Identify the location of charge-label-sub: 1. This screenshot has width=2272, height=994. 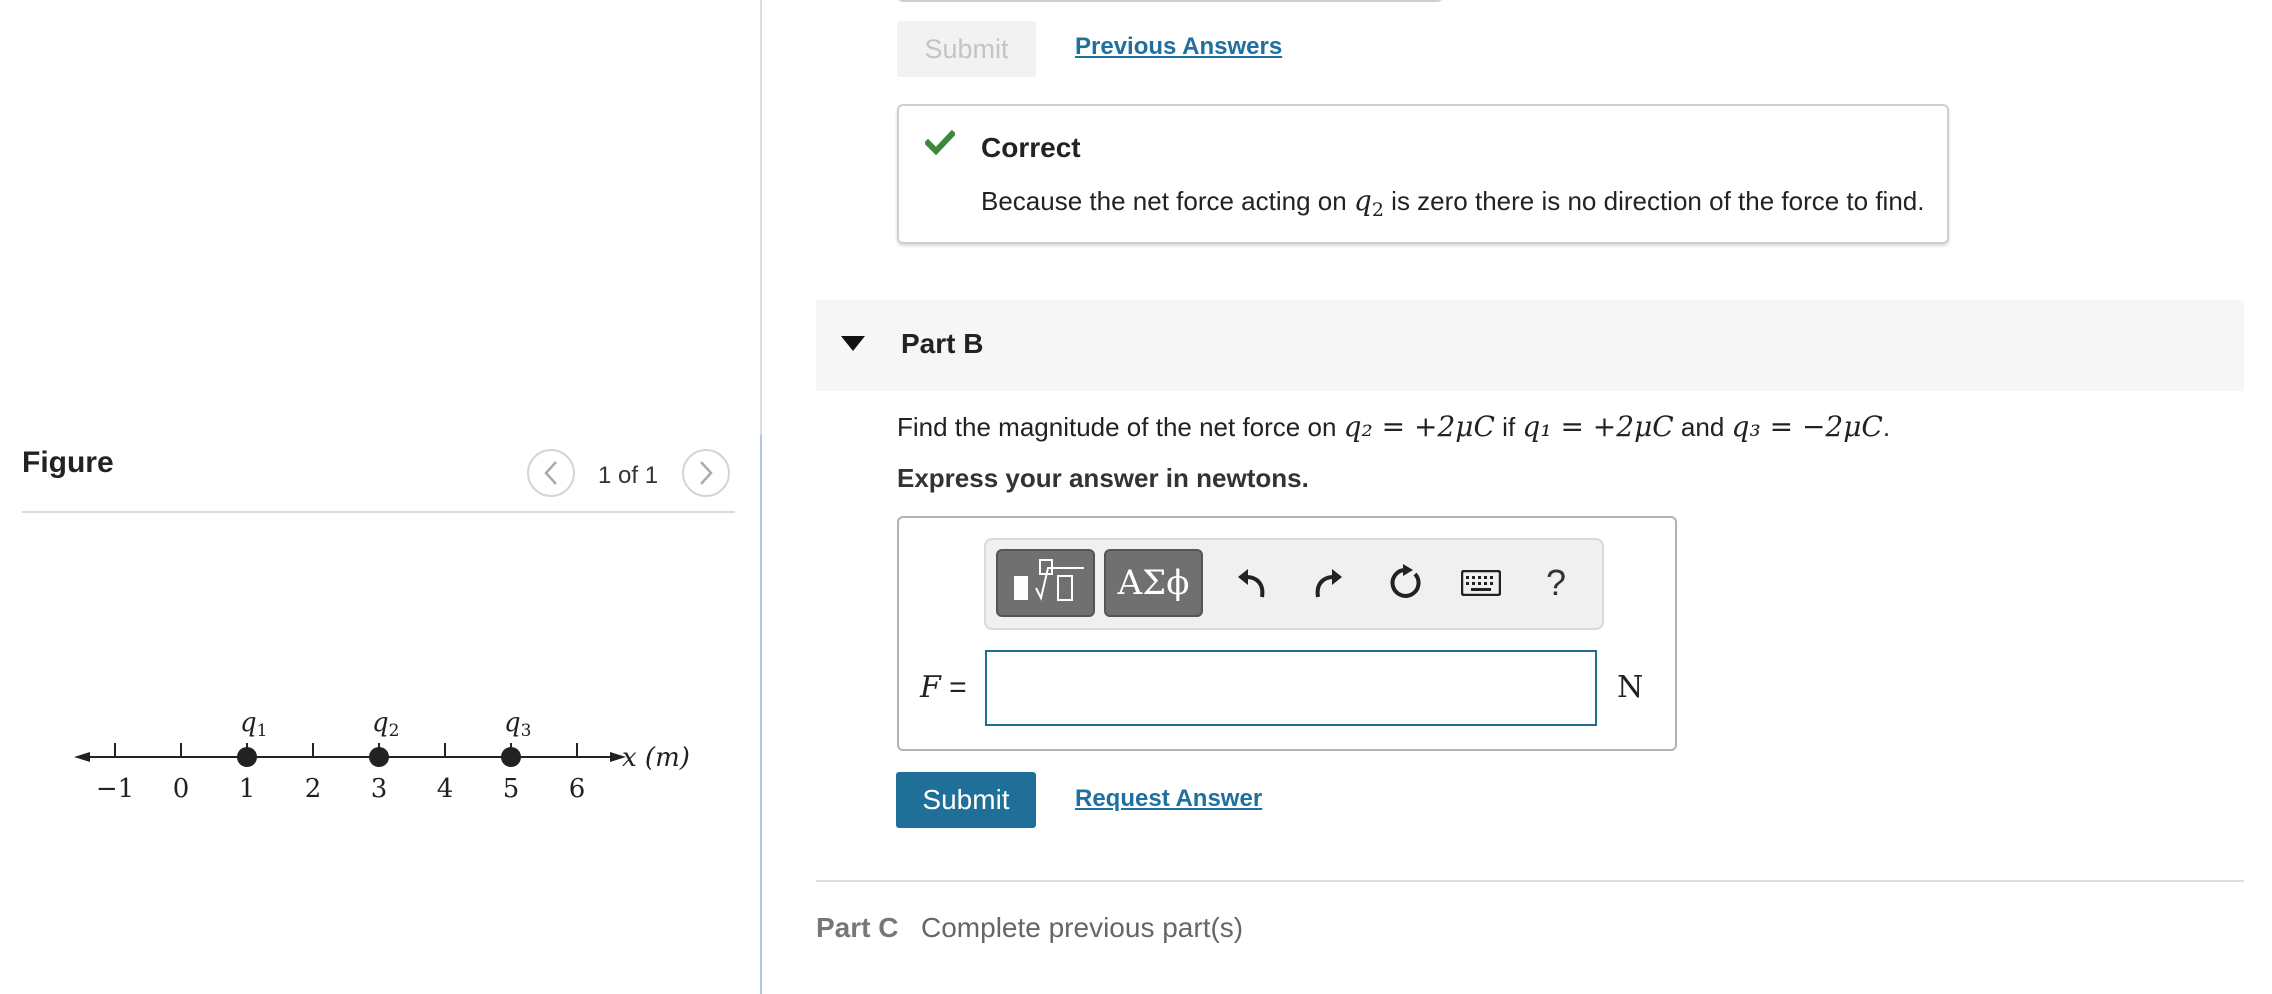
(262, 731).